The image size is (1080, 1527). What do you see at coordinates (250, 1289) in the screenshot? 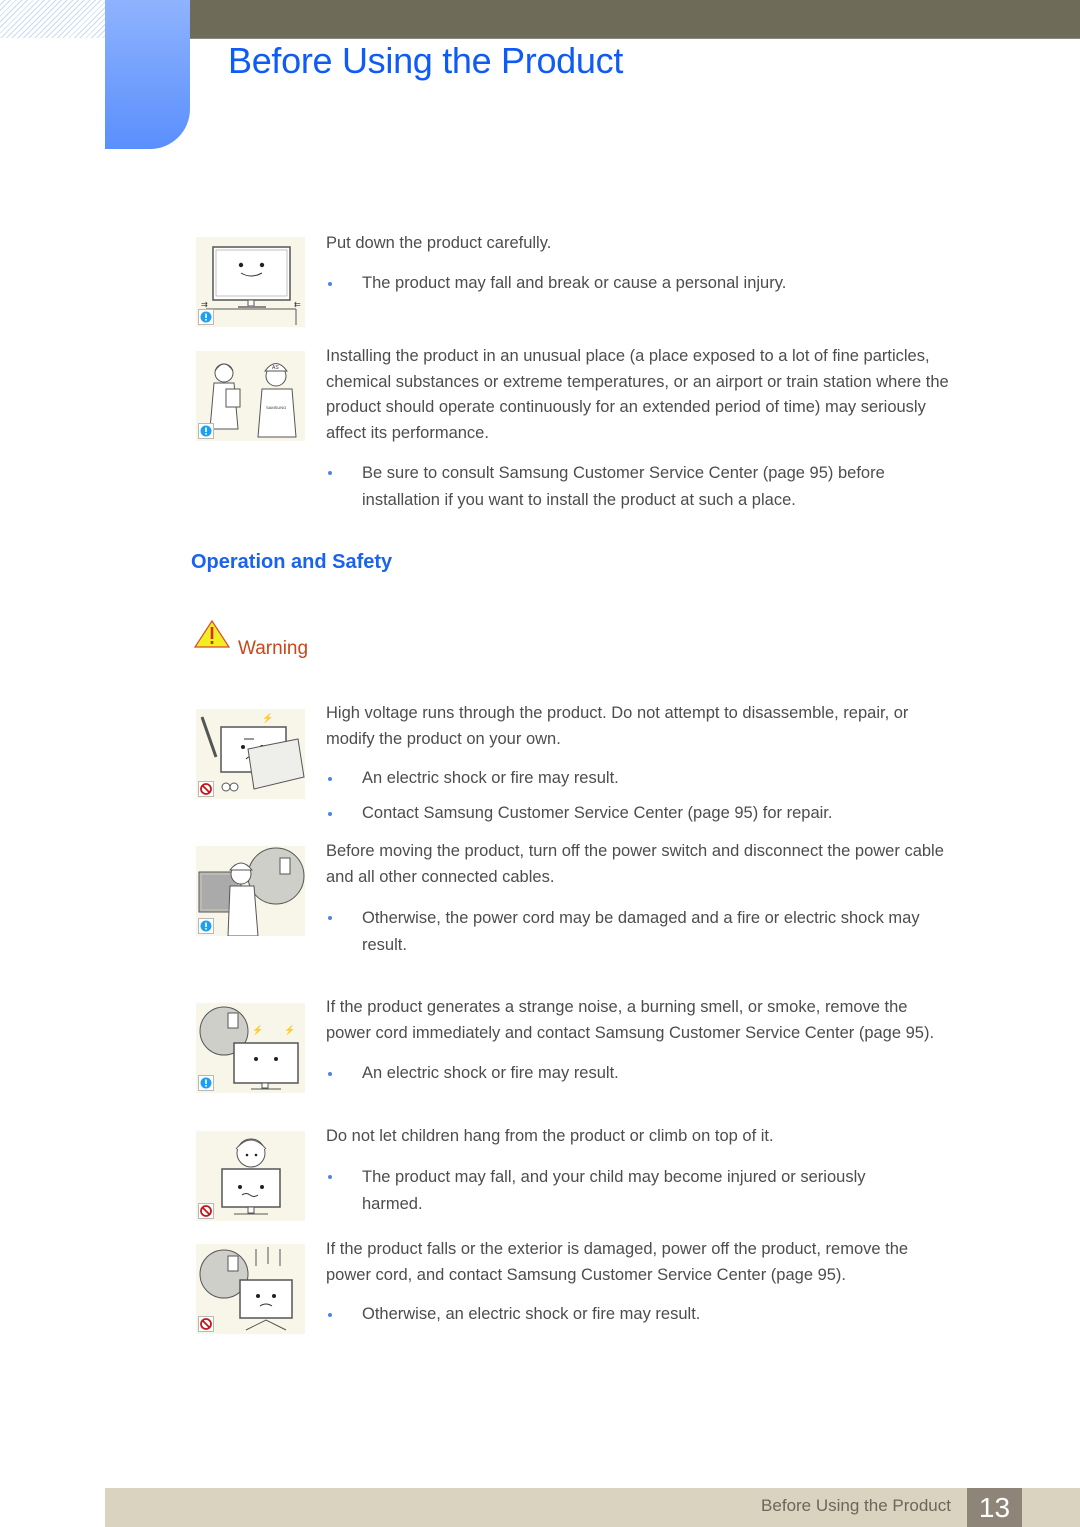
I see `fallen-product-illustration` at bounding box center [250, 1289].